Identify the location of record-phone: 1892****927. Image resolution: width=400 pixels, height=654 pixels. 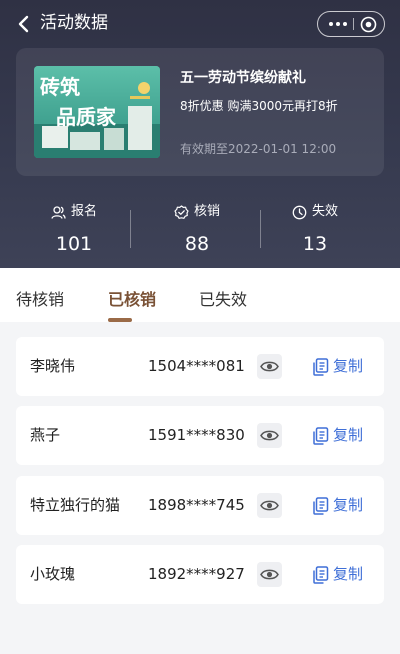
(196, 574).